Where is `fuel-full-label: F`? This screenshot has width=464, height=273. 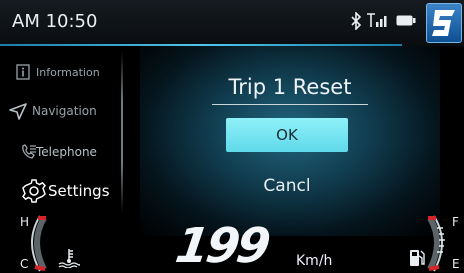
fuel-full-label: F is located at coordinates (455, 222).